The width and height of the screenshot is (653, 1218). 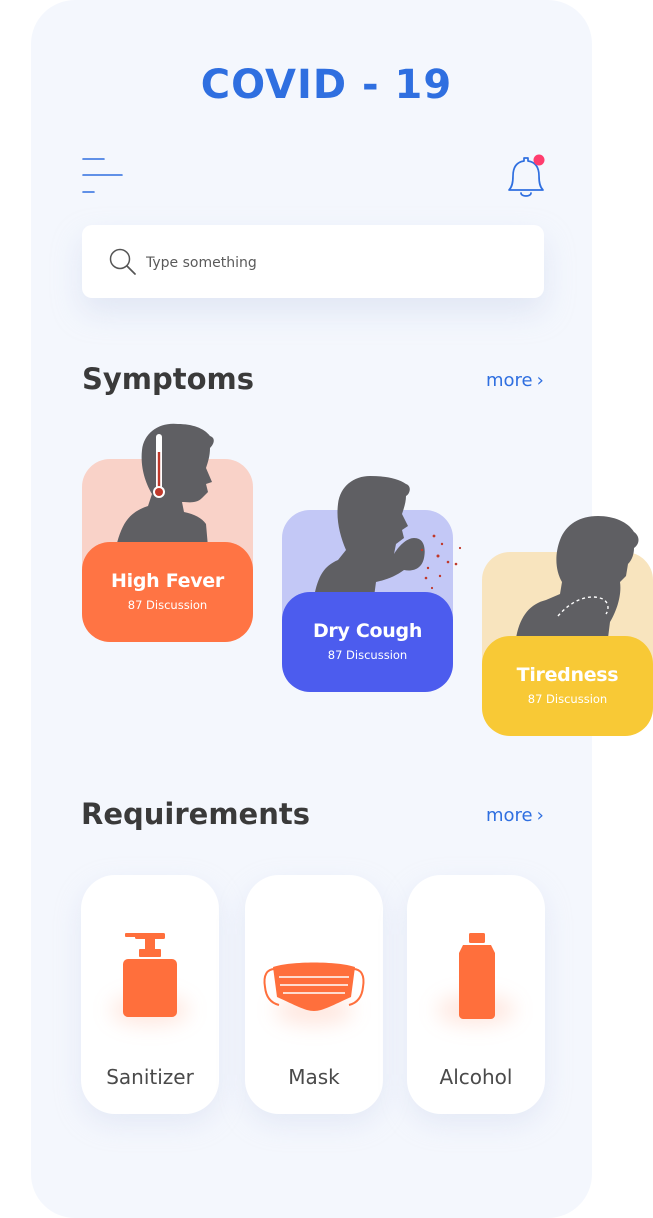 What do you see at coordinates (526, 177) in the screenshot?
I see `notification-bell-icon` at bounding box center [526, 177].